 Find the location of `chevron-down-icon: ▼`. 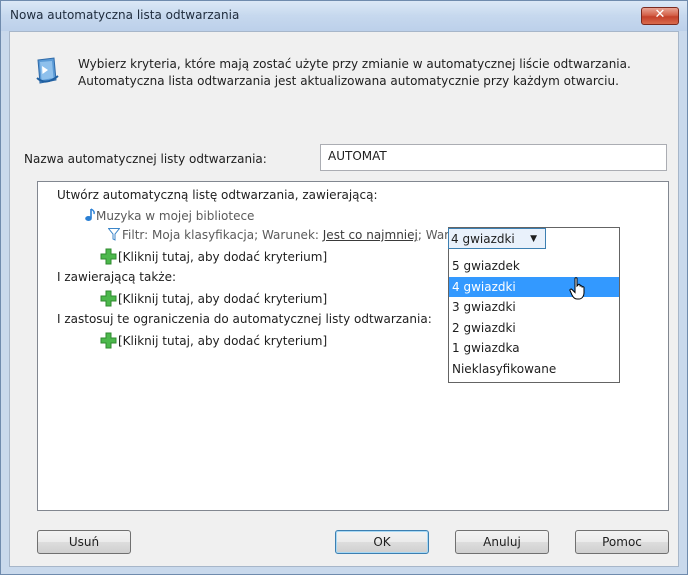

chevron-down-icon: ▼ is located at coordinates (533, 239).